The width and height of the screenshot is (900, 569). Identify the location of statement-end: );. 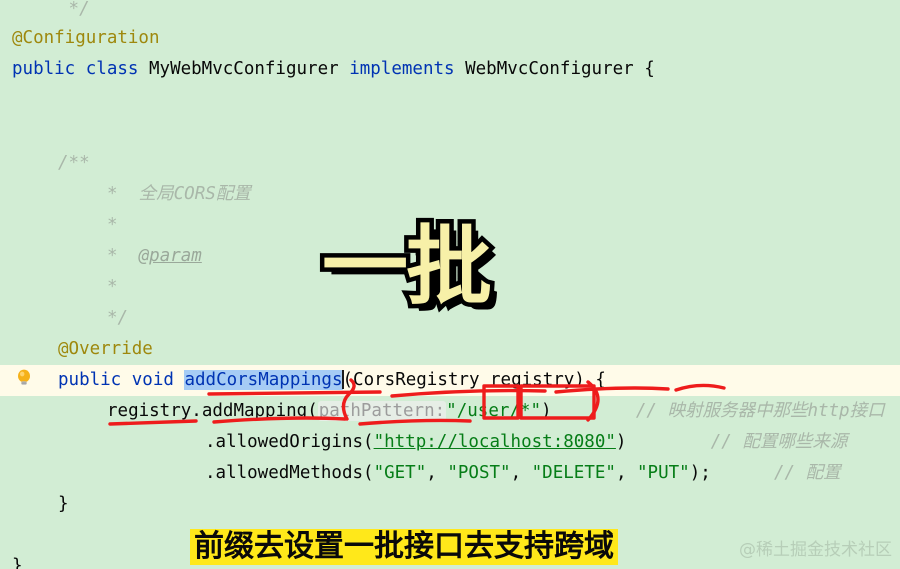
(700, 473).